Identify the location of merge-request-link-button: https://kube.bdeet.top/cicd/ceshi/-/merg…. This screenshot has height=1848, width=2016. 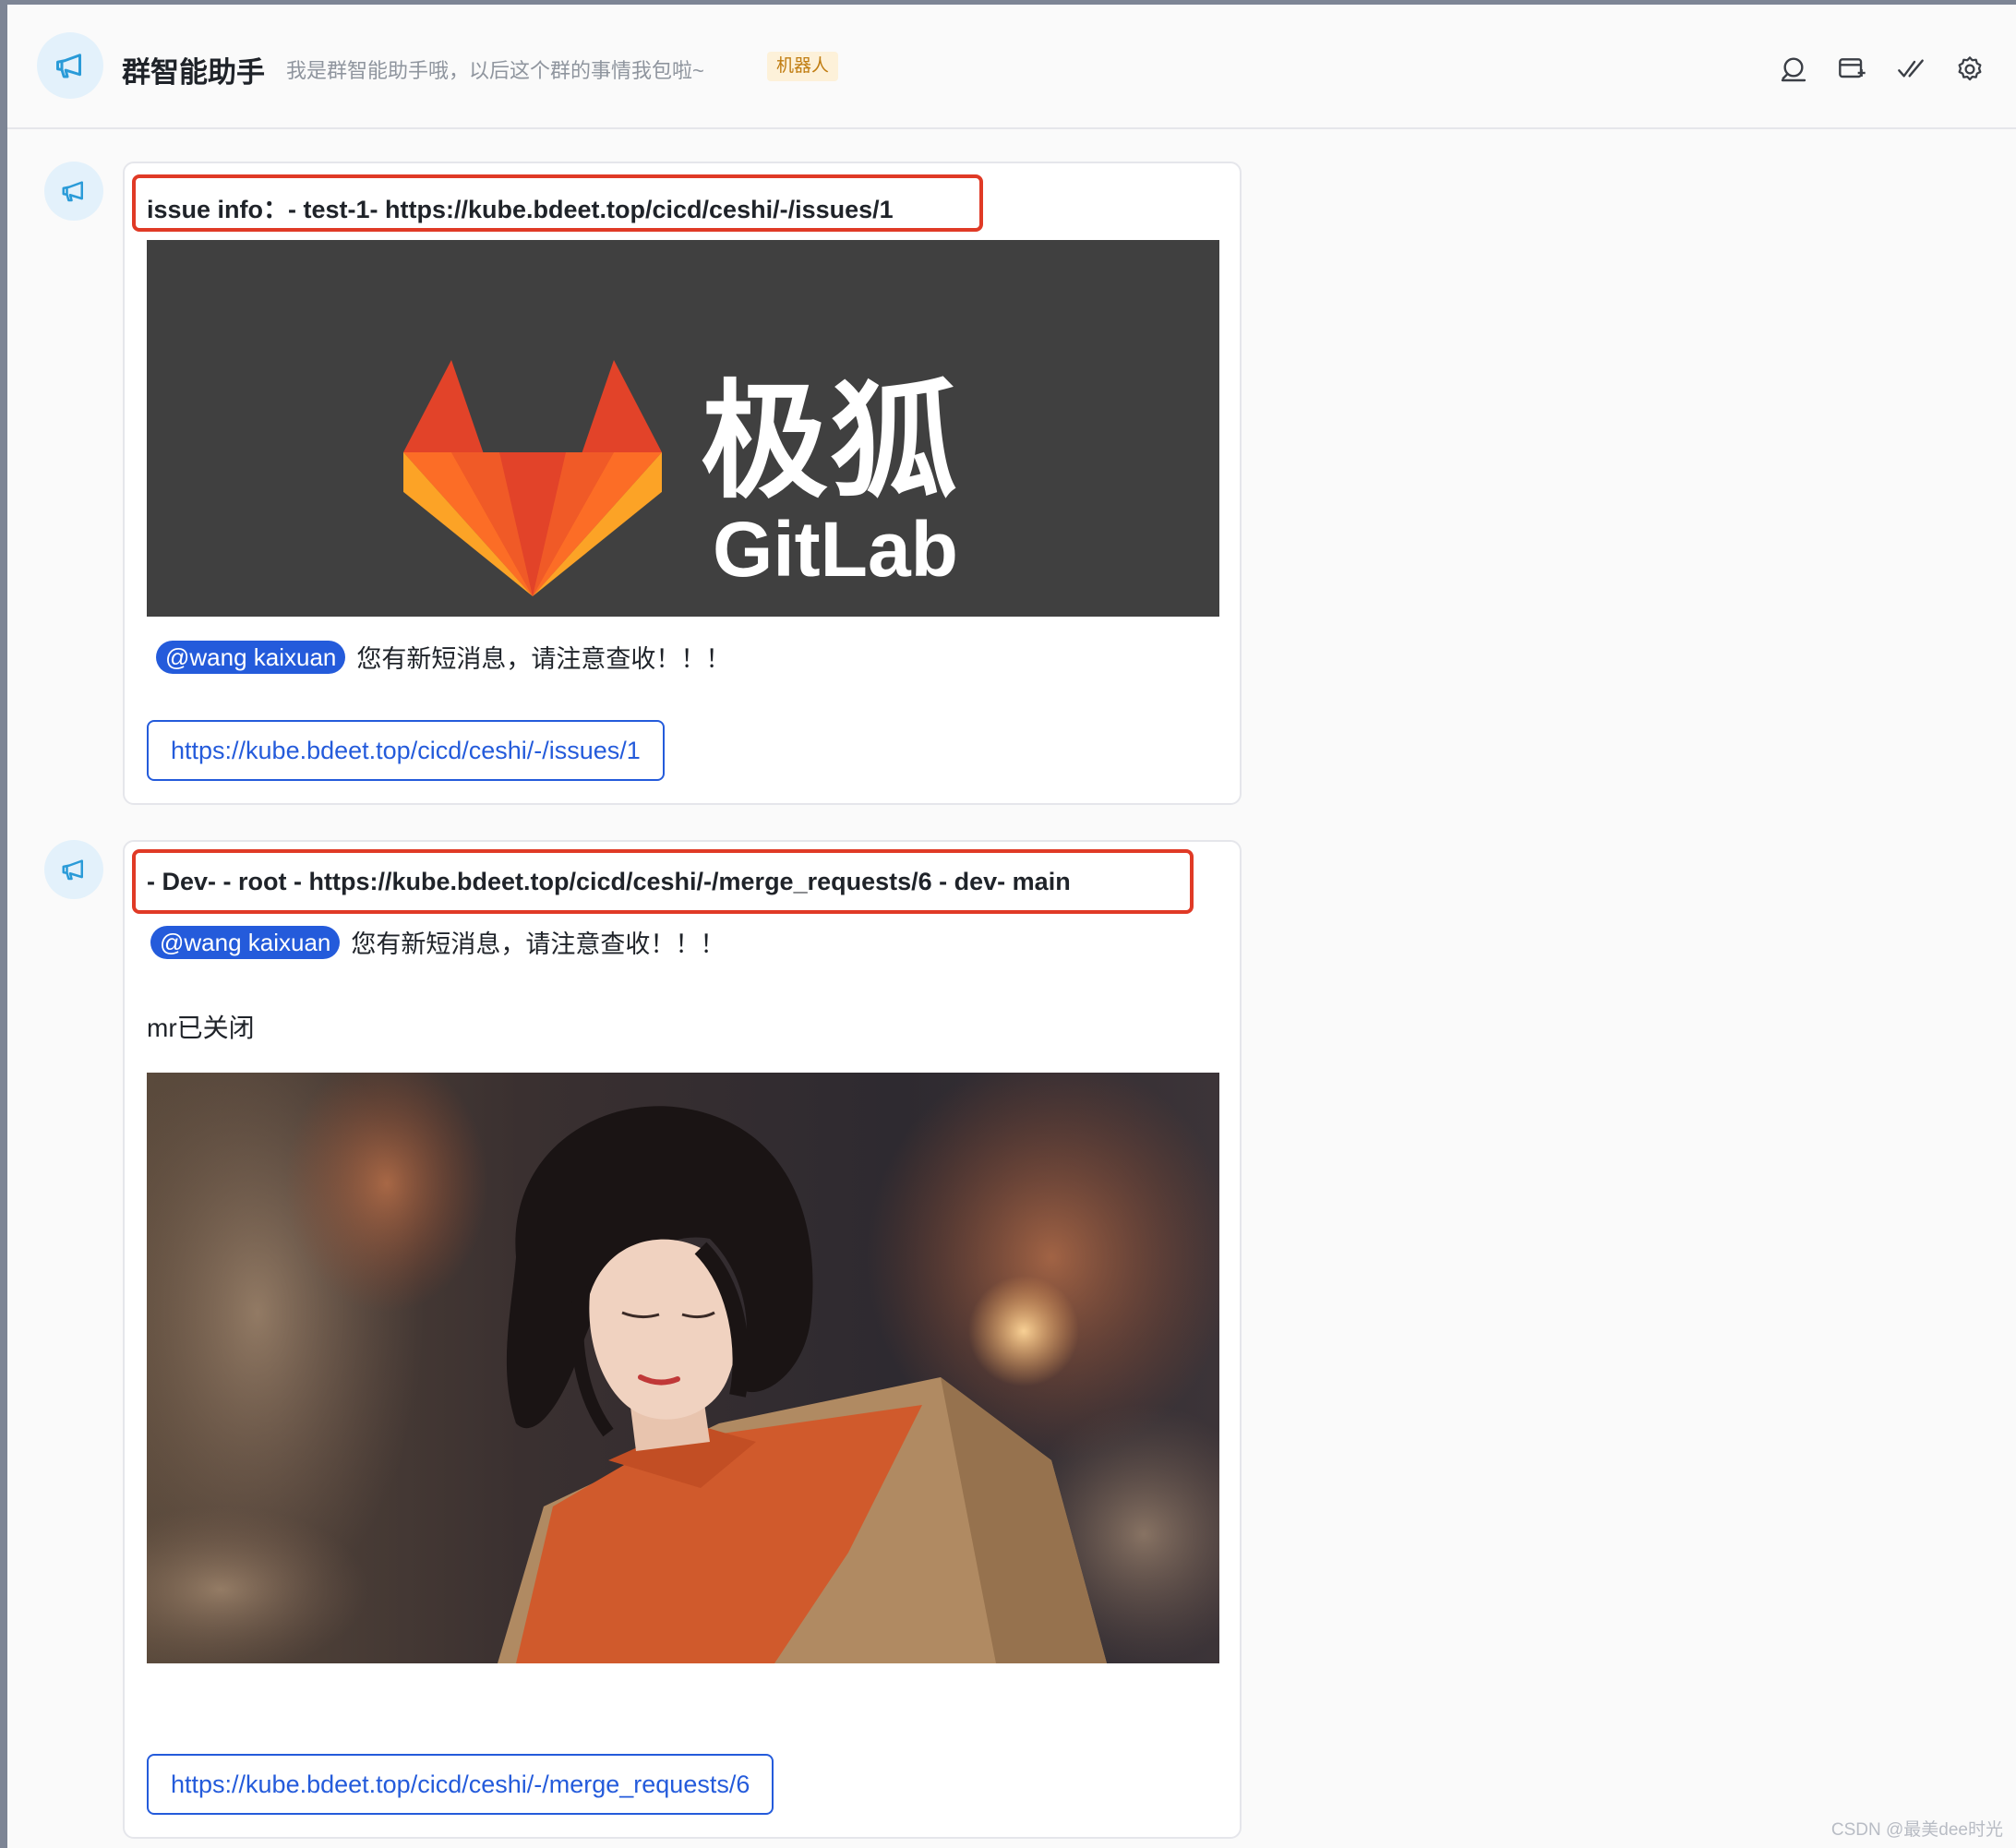
(460, 1784).